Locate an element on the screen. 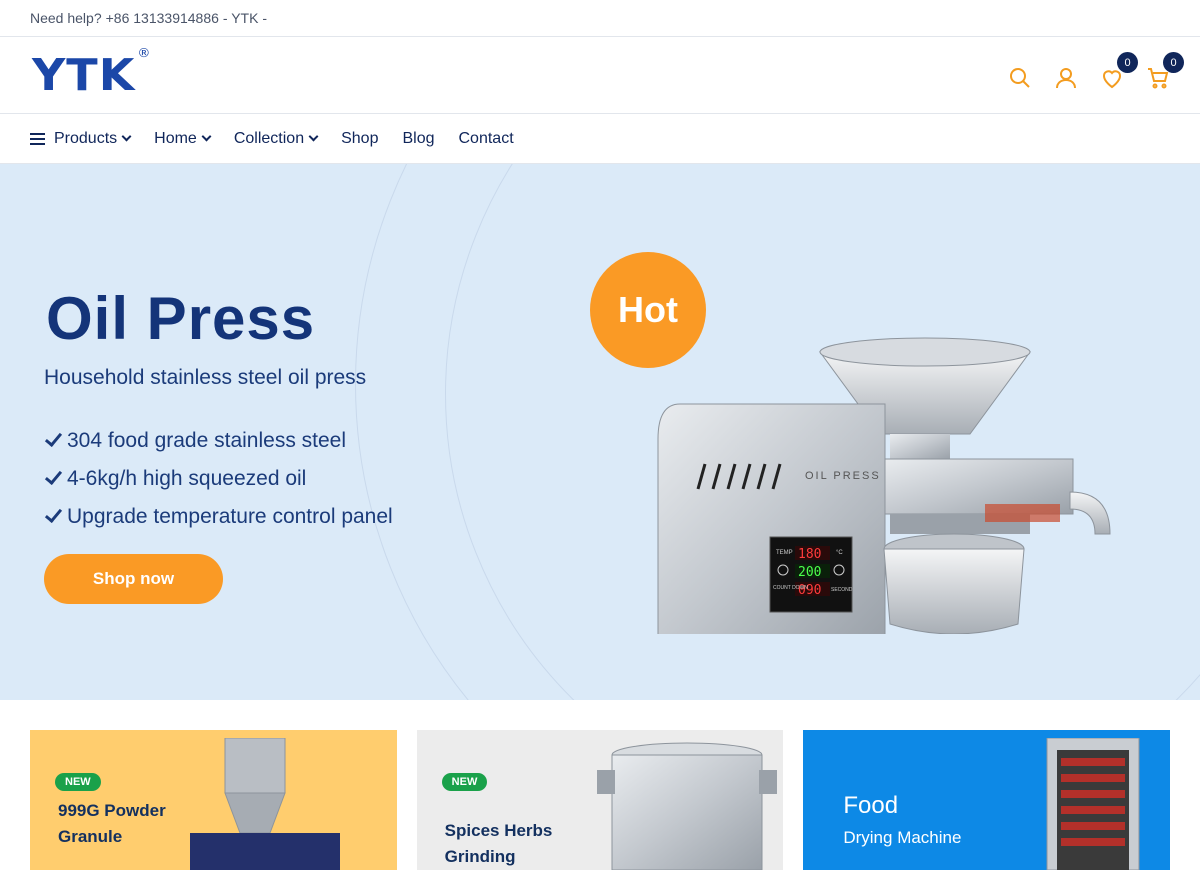  hero-subtitle: Household stainless steel oil press is located at coordinates (205, 377).